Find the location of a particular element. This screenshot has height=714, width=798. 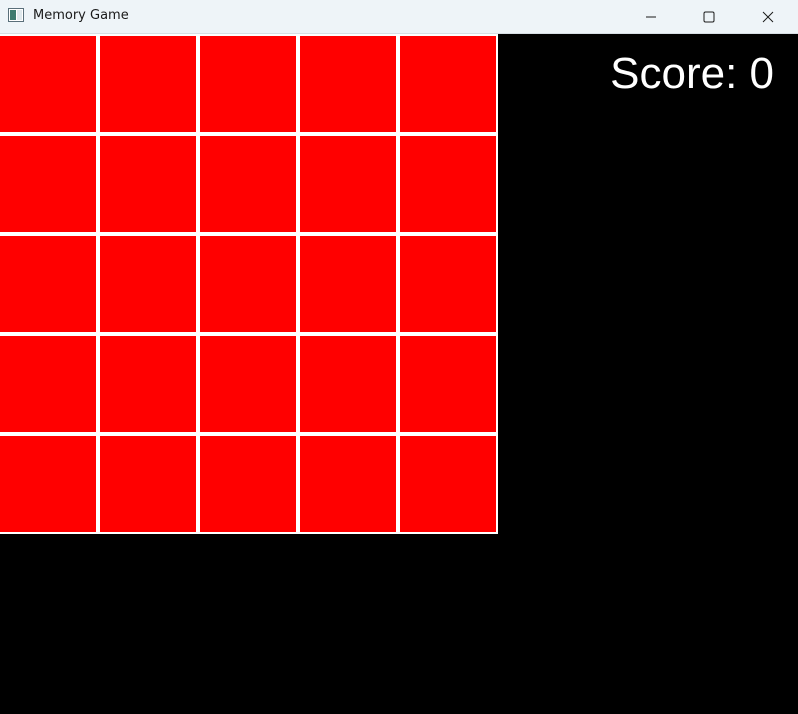

window-title: Memory Game is located at coordinates (81, 15).